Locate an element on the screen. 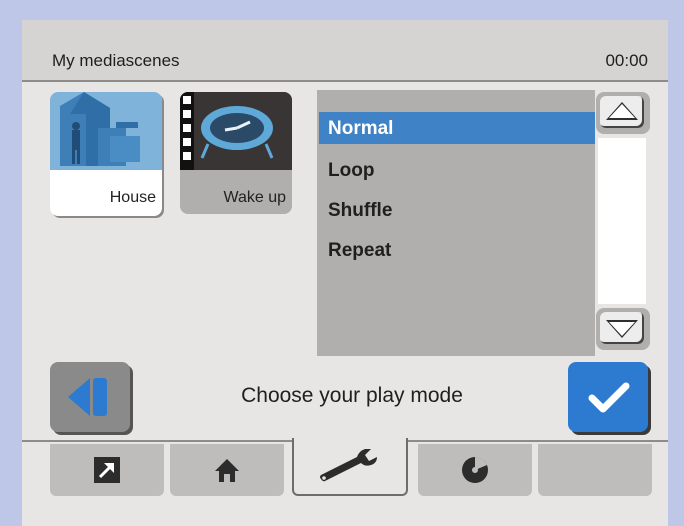  prompt-text: Choose your play mode is located at coordinates (352, 395).